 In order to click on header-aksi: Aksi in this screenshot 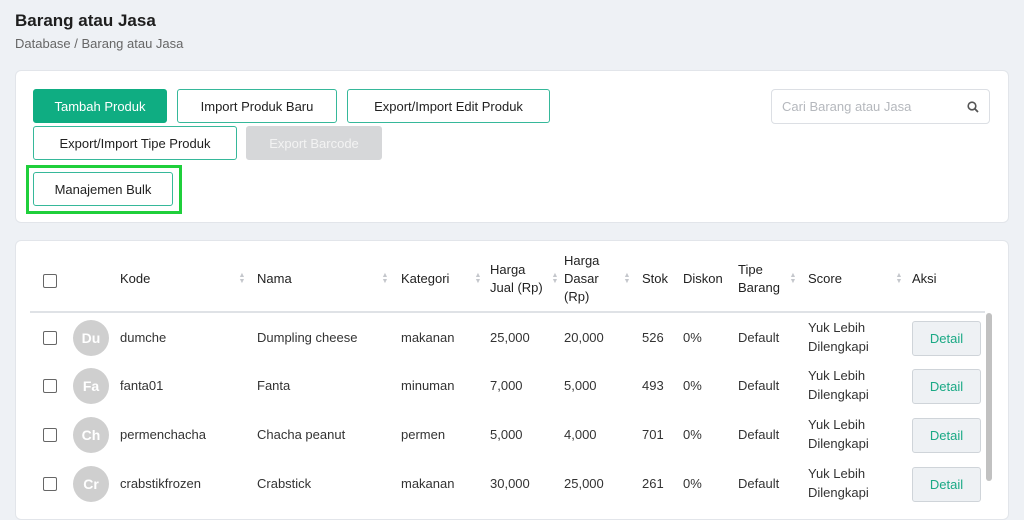, I will do `click(924, 278)`.